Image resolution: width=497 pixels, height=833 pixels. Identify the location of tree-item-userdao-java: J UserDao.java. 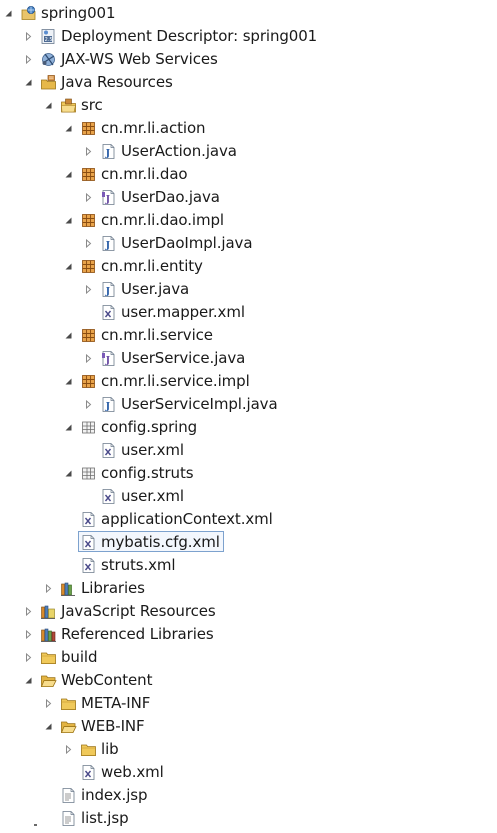
(248, 197).